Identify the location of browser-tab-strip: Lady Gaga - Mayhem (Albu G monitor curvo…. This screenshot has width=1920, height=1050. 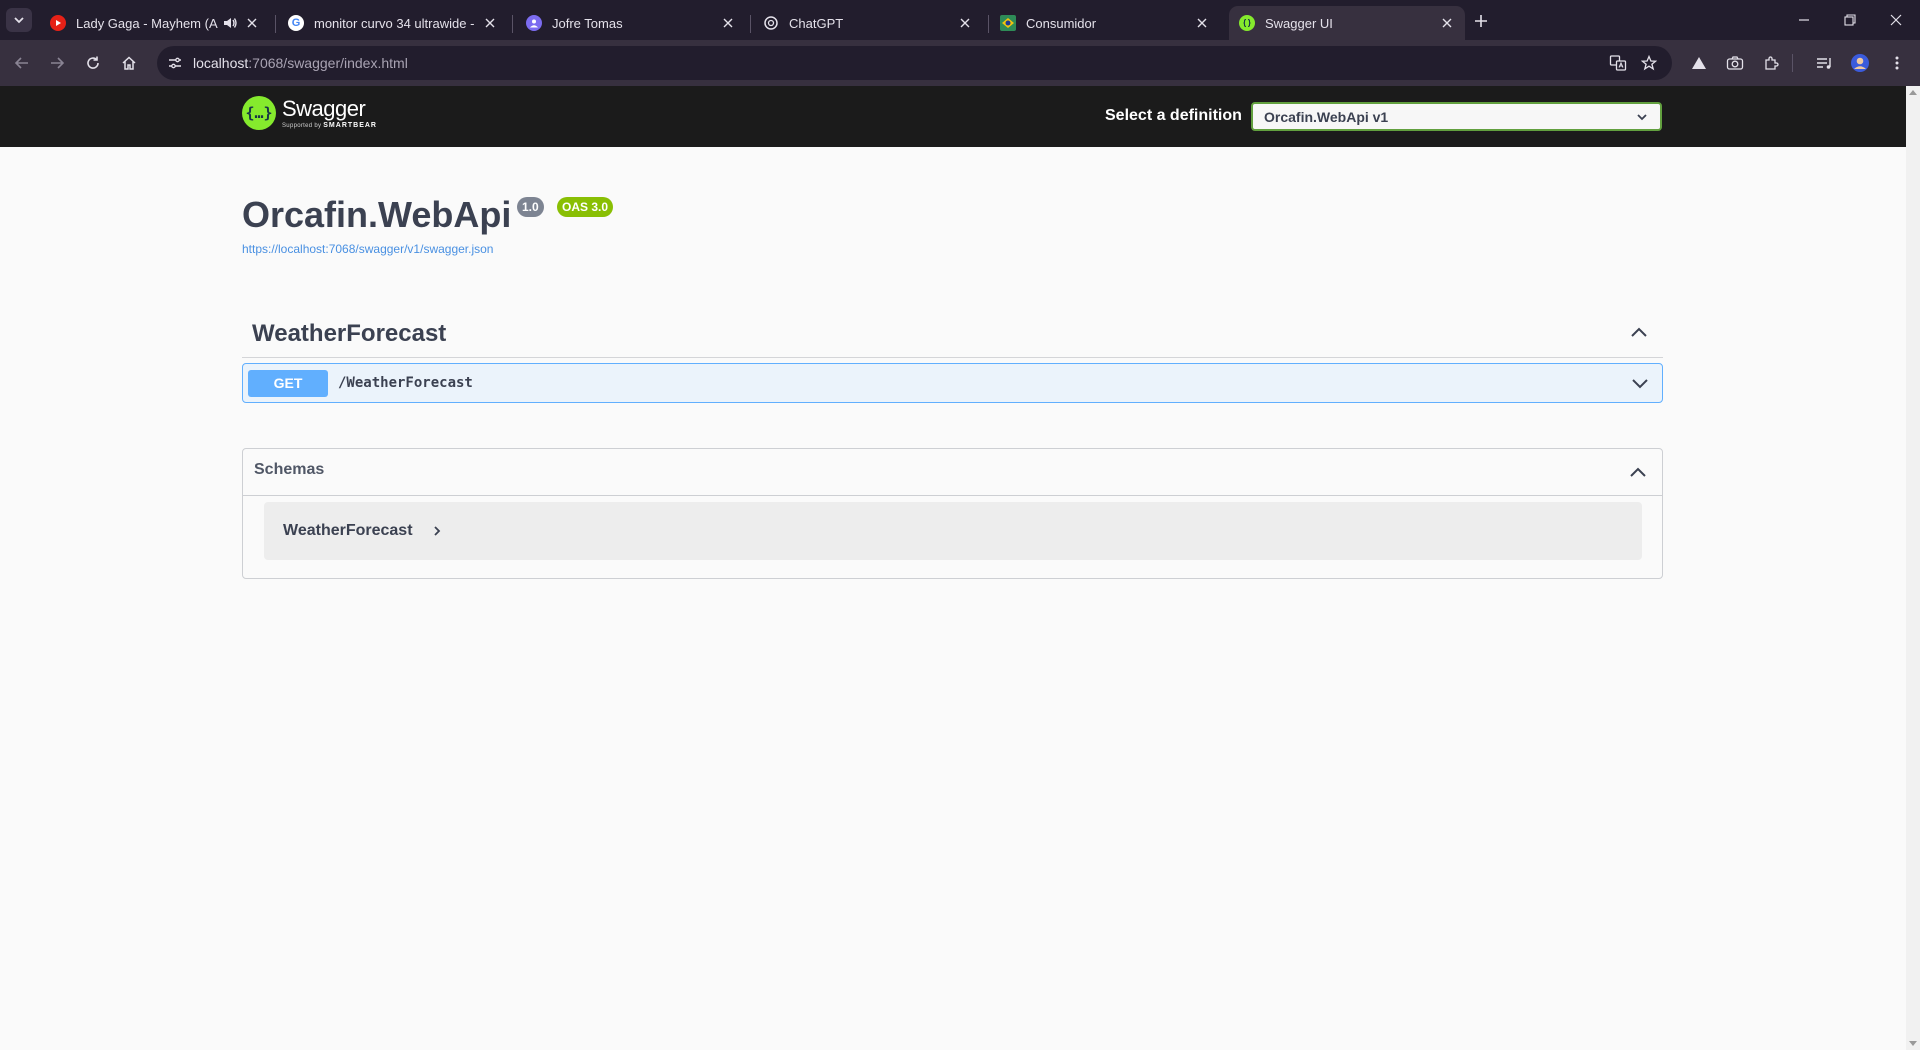
(960, 20).